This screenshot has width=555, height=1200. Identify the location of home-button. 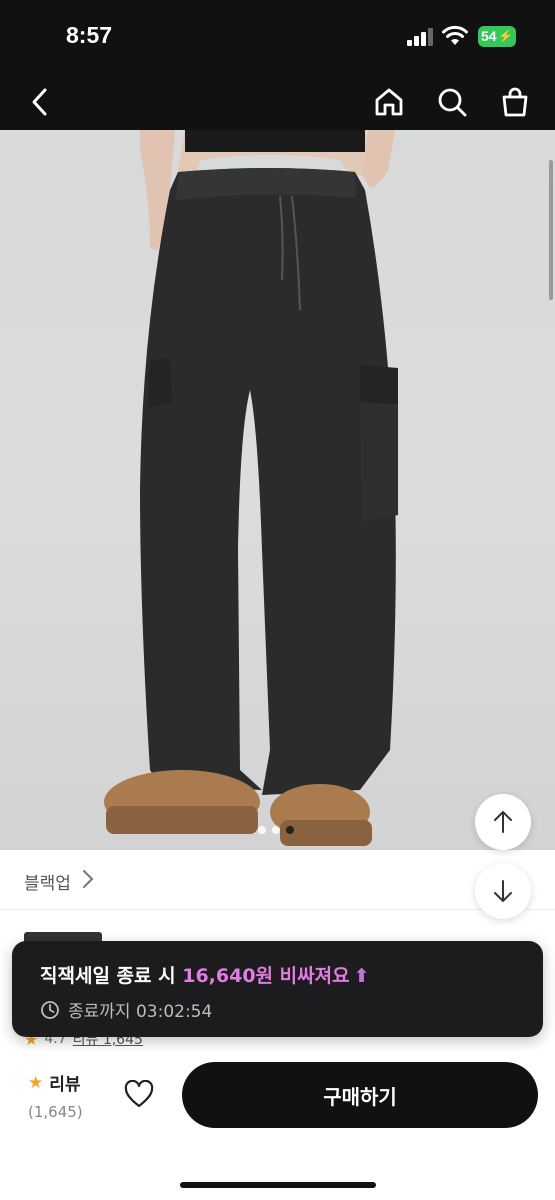
(389, 102).